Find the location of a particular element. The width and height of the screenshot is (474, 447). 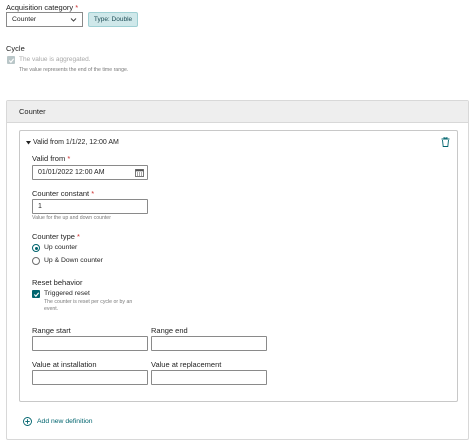

acquisition-category-select: Counter is located at coordinates (44, 19).